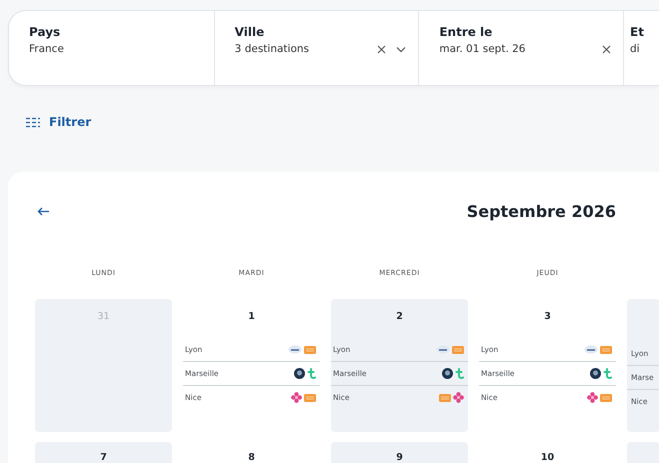 The width and height of the screenshot is (659, 463). I want to click on back-arrow-icon, so click(43, 211).